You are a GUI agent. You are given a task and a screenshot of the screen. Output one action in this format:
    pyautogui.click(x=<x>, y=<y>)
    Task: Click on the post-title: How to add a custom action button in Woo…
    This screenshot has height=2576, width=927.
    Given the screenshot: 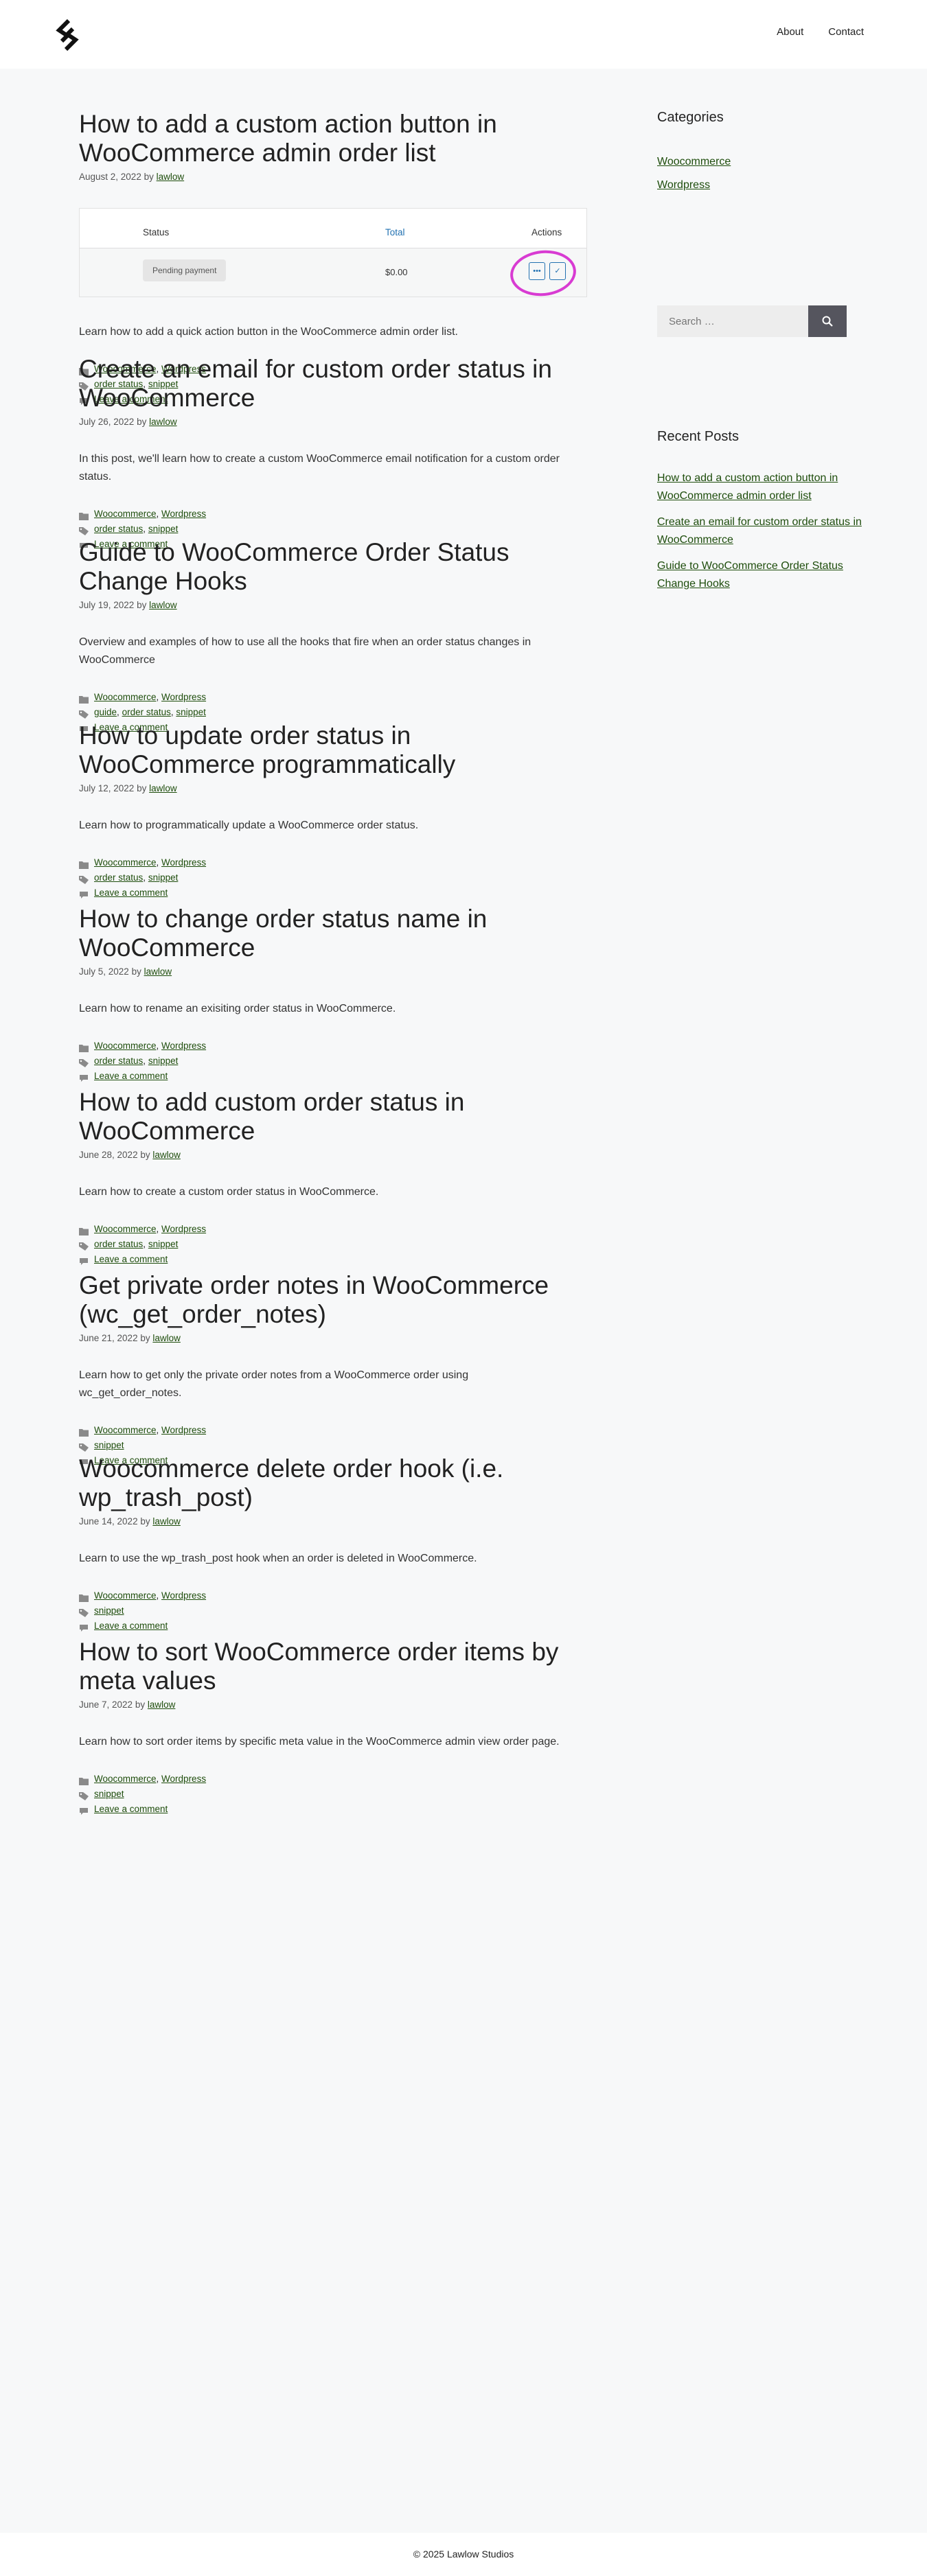 What is the action you would take?
    pyautogui.click(x=333, y=104)
    